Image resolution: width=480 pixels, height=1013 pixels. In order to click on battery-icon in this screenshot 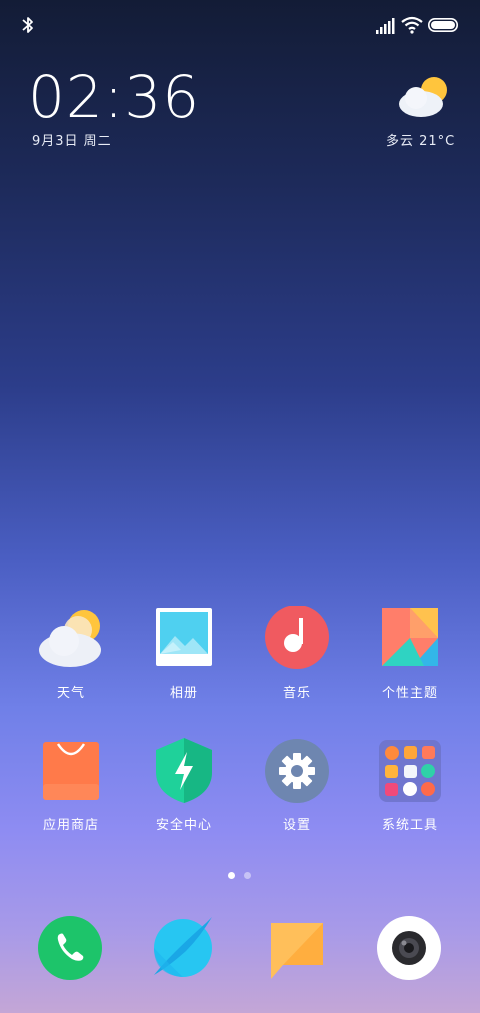, I will do `click(443, 25)`.